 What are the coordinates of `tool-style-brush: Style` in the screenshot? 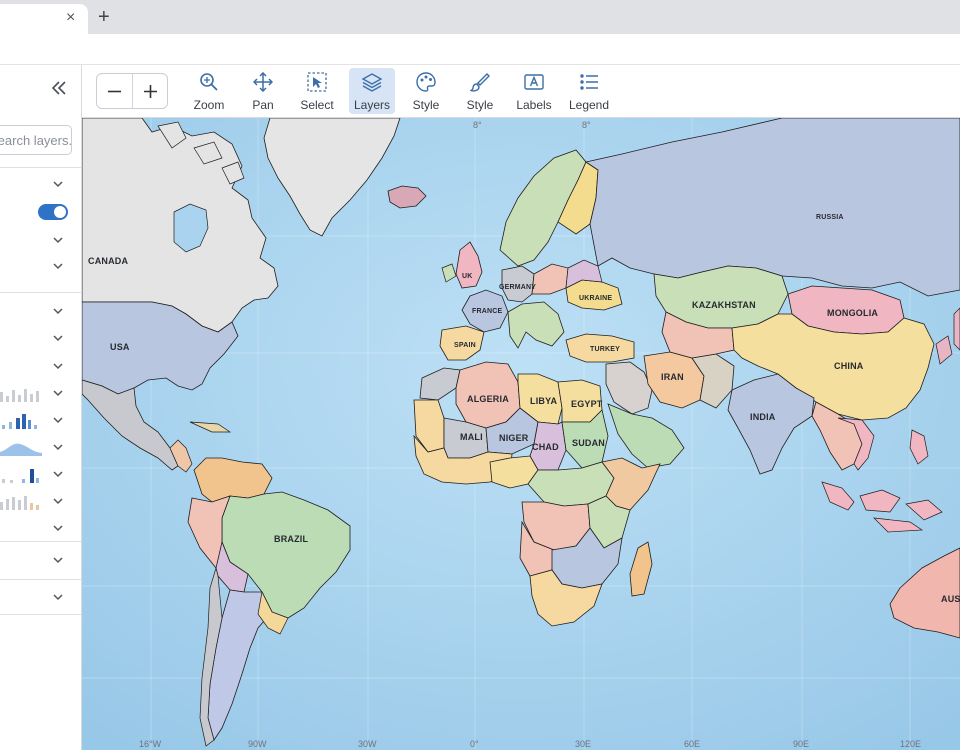 It's located at (480, 91).